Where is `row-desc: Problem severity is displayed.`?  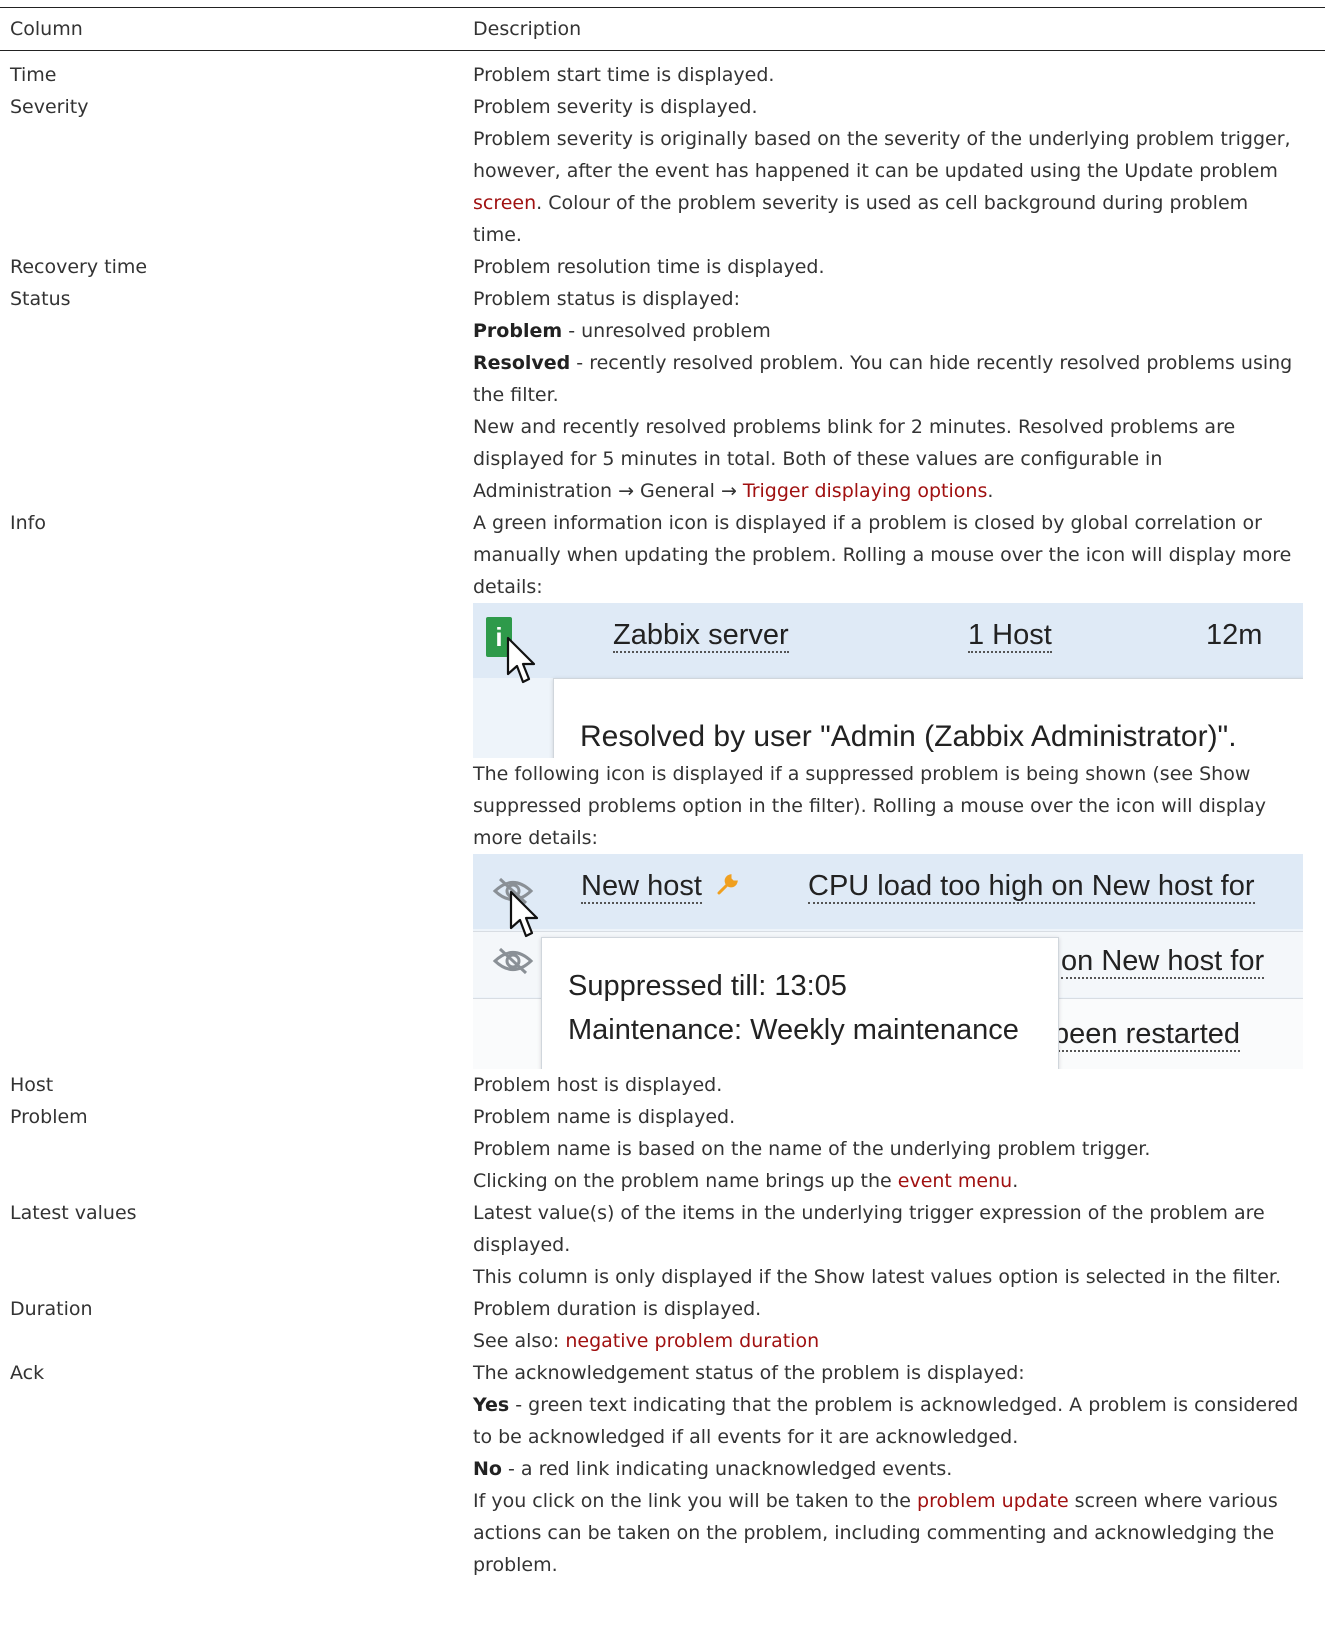
row-desc: Problem severity is displayed. is located at coordinates (615, 107).